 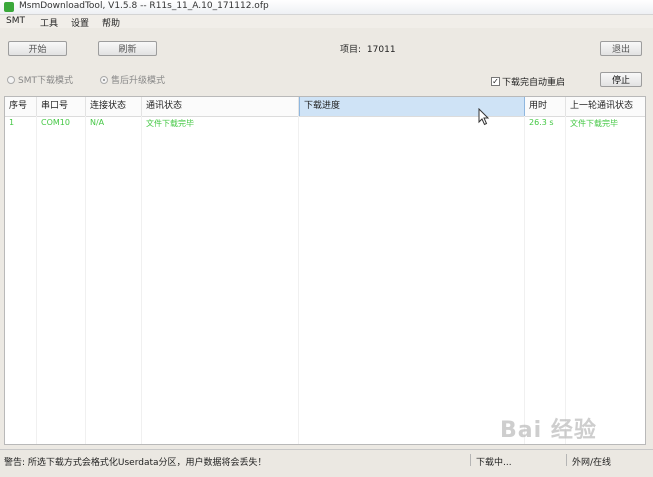 I want to click on watermark: Bai 经验, so click(x=548, y=430).